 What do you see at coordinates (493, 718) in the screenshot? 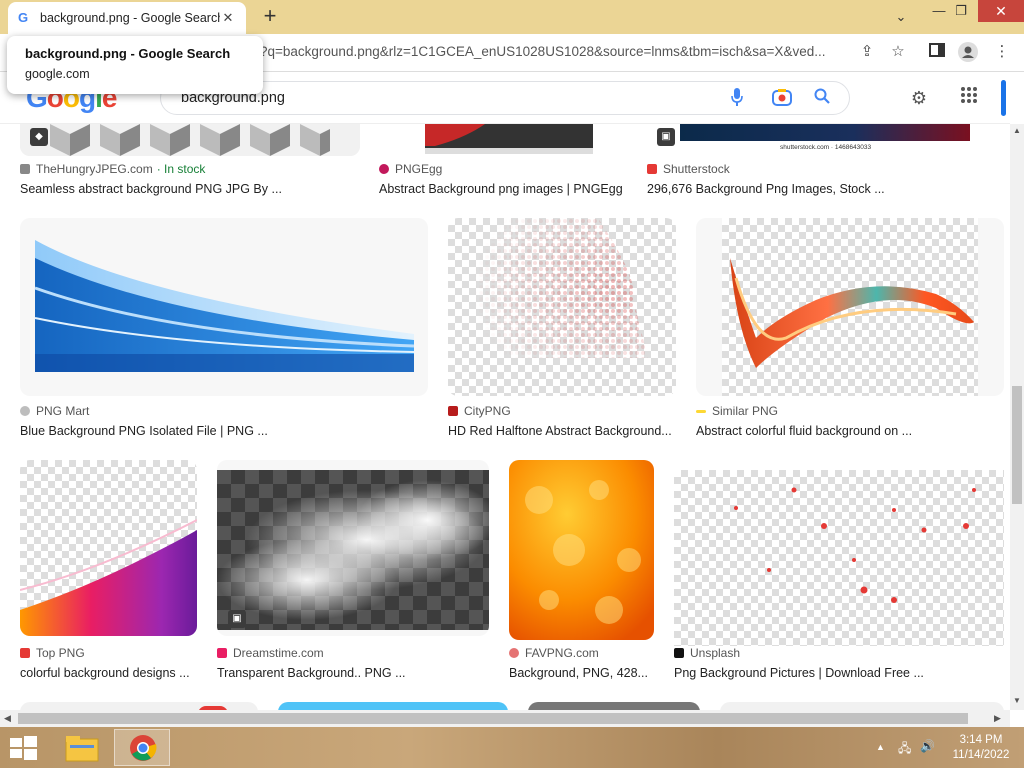
I see `horizontal-scroll-thumb` at bounding box center [493, 718].